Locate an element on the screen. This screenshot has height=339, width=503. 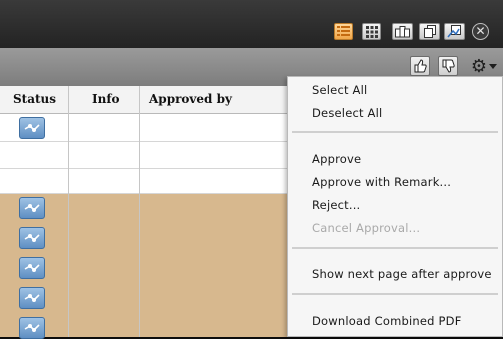
grid-view-button is located at coordinates (371, 31).